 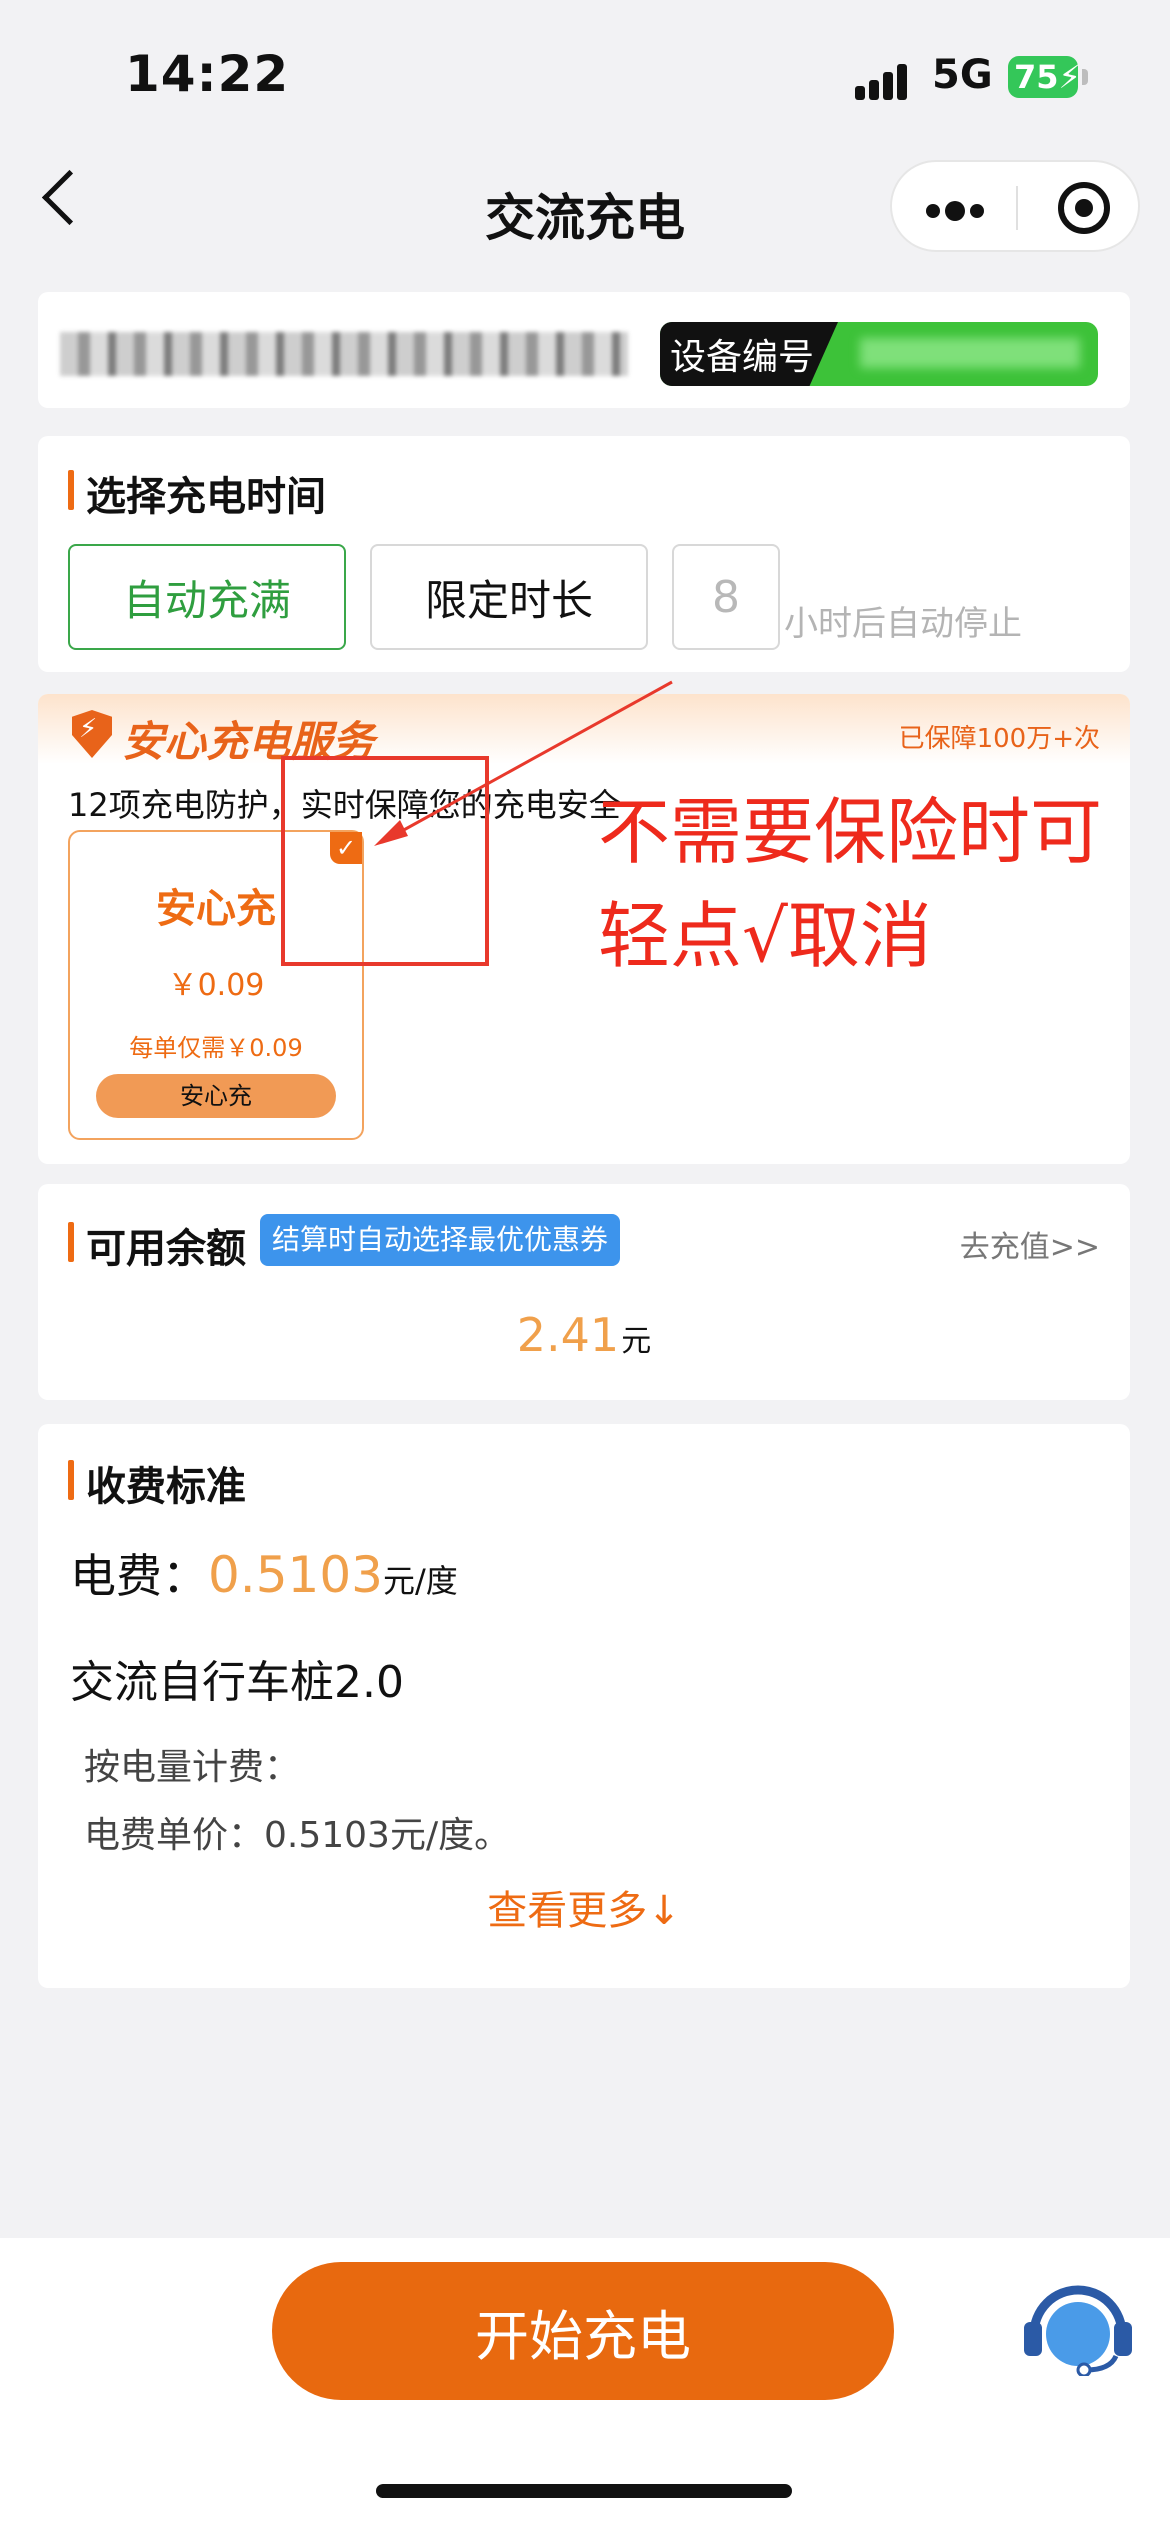 I want to click on signal-icon, so click(x=885, y=81).